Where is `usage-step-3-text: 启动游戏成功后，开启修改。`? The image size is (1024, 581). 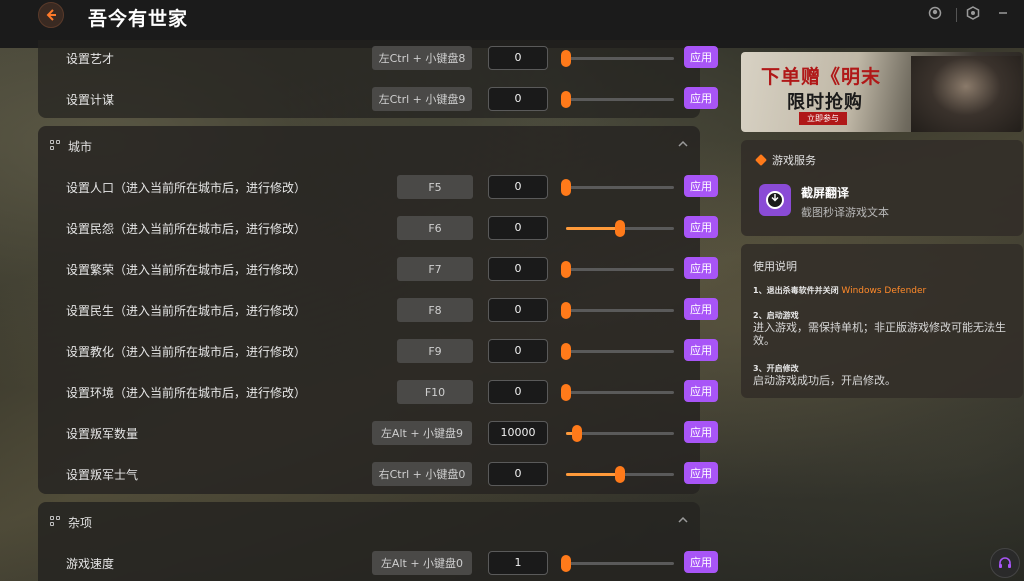 usage-step-3-text: 启动游戏成功后，开启修改。 is located at coordinates (824, 380).